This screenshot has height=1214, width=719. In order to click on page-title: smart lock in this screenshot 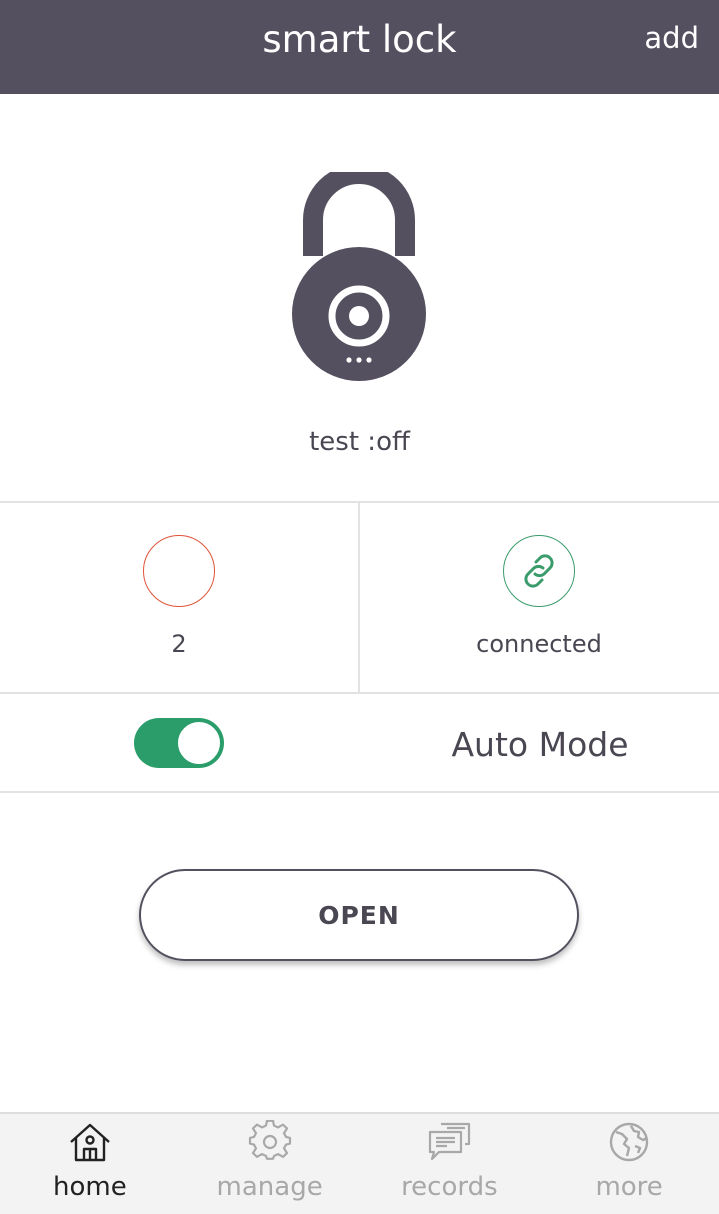, I will do `click(359, 39)`.